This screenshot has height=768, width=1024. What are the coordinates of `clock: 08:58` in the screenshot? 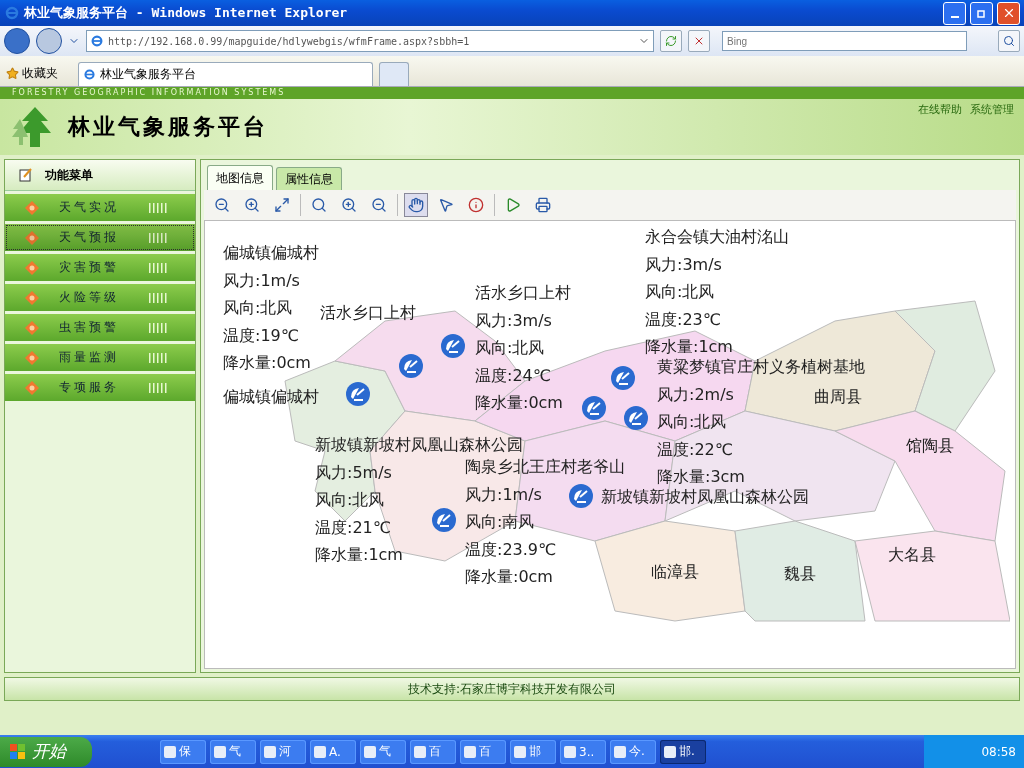 It's located at (998, 751).